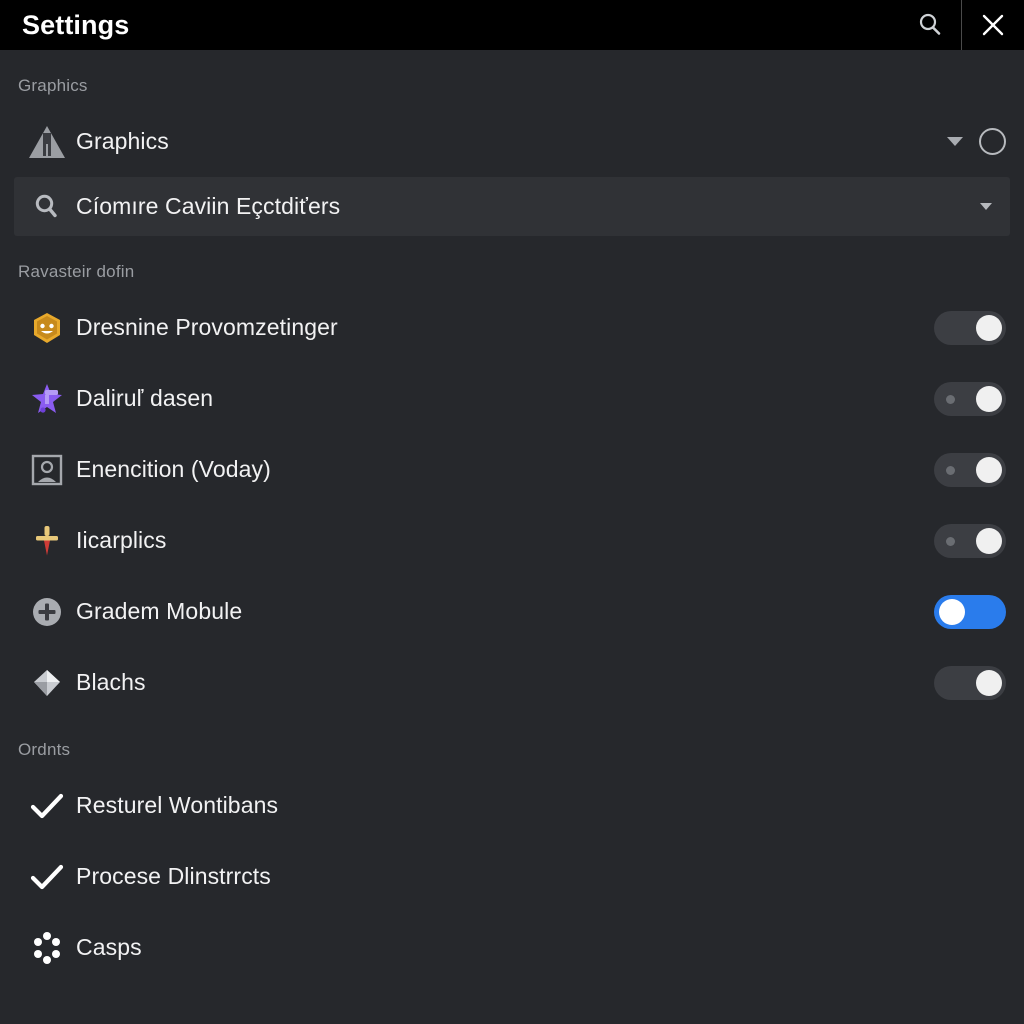  What do you see at coordinates (145, 398) in the screenshot?
I see `setting-label: Daliruľ dasen` at bounding box center [145, 398].